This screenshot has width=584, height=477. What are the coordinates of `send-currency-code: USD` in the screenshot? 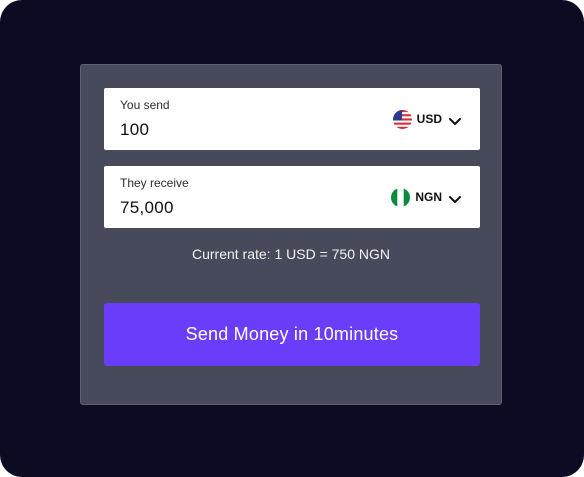 It's located at (429, 119).